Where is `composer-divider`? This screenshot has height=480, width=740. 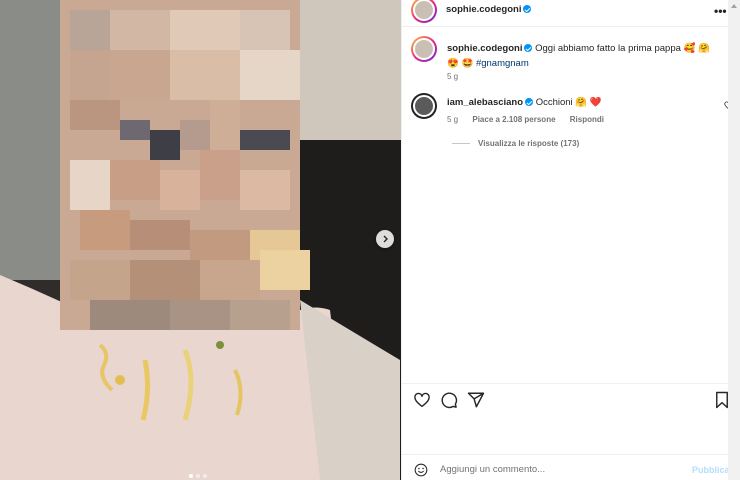
composer-divider is located at coordinates (571, 454).